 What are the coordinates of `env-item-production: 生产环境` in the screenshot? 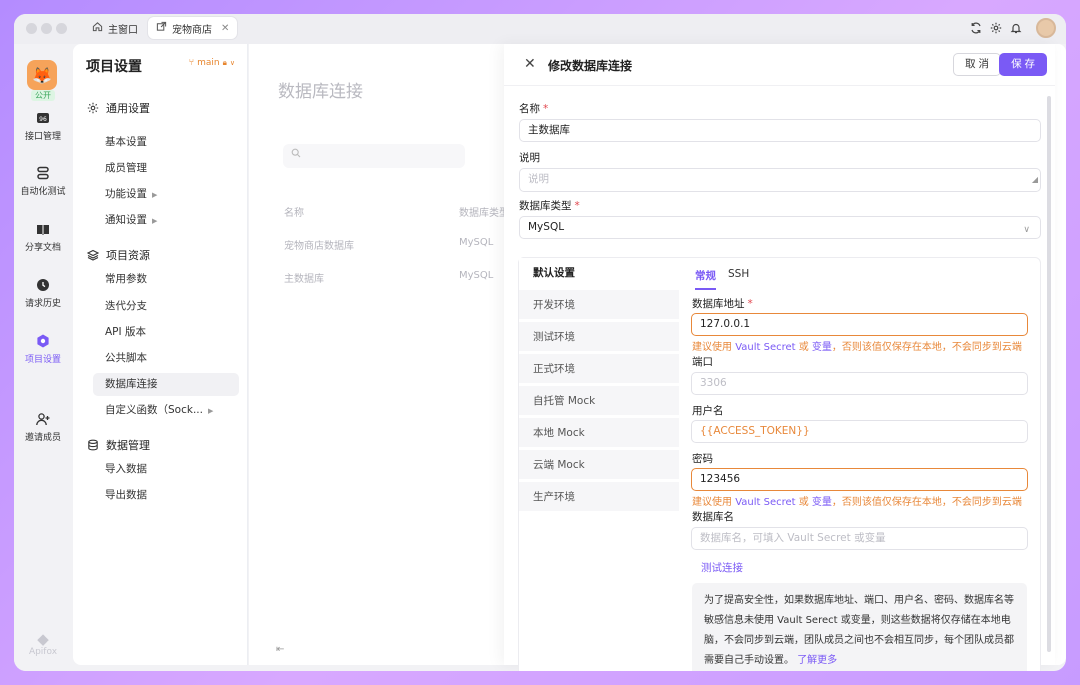 It's located at (599, 497).